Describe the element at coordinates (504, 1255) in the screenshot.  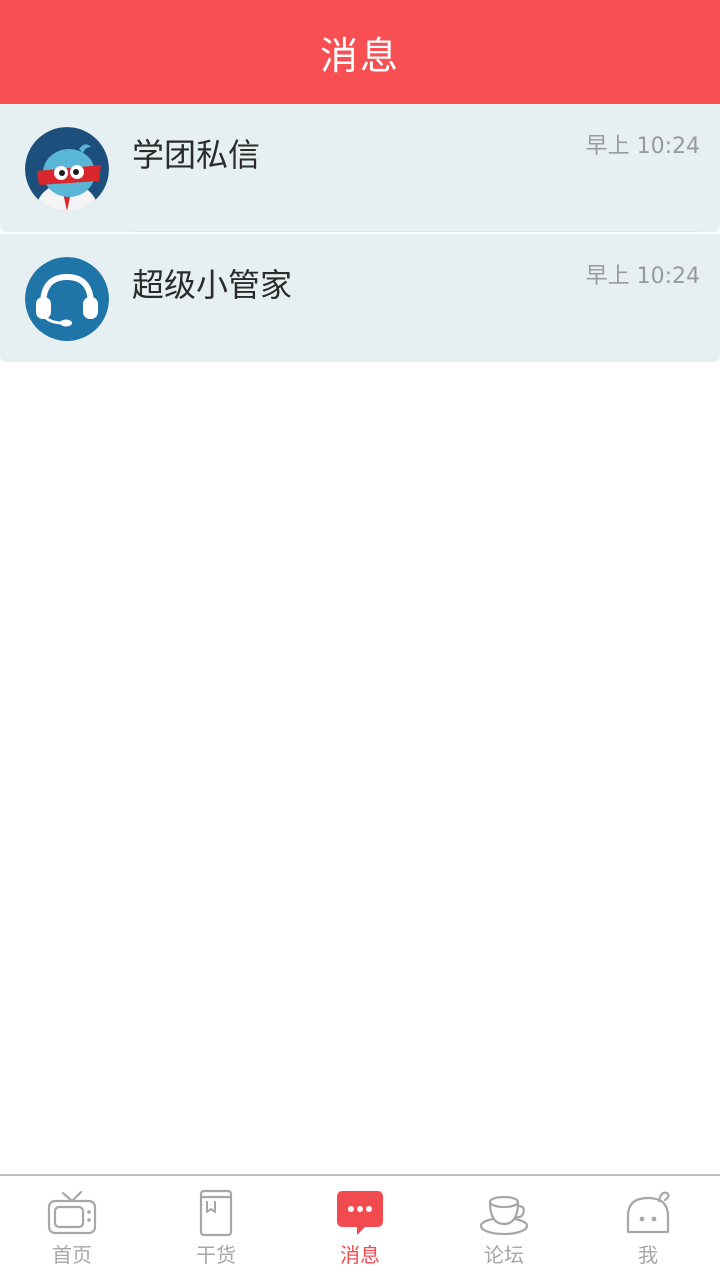
I see `tab-label: 论坛` at that location.